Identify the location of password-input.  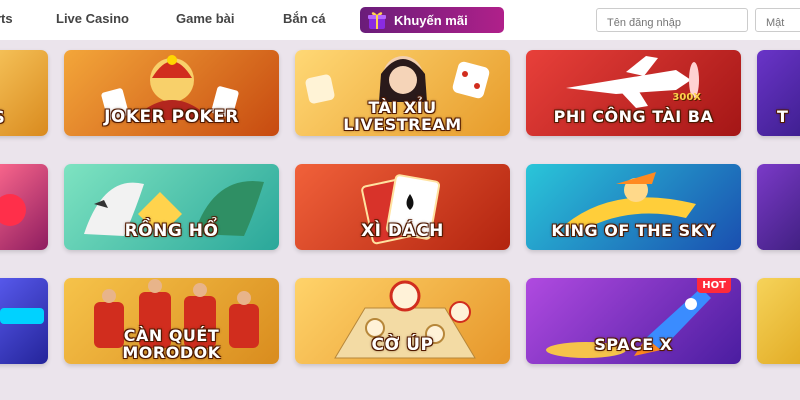
(777, 20).